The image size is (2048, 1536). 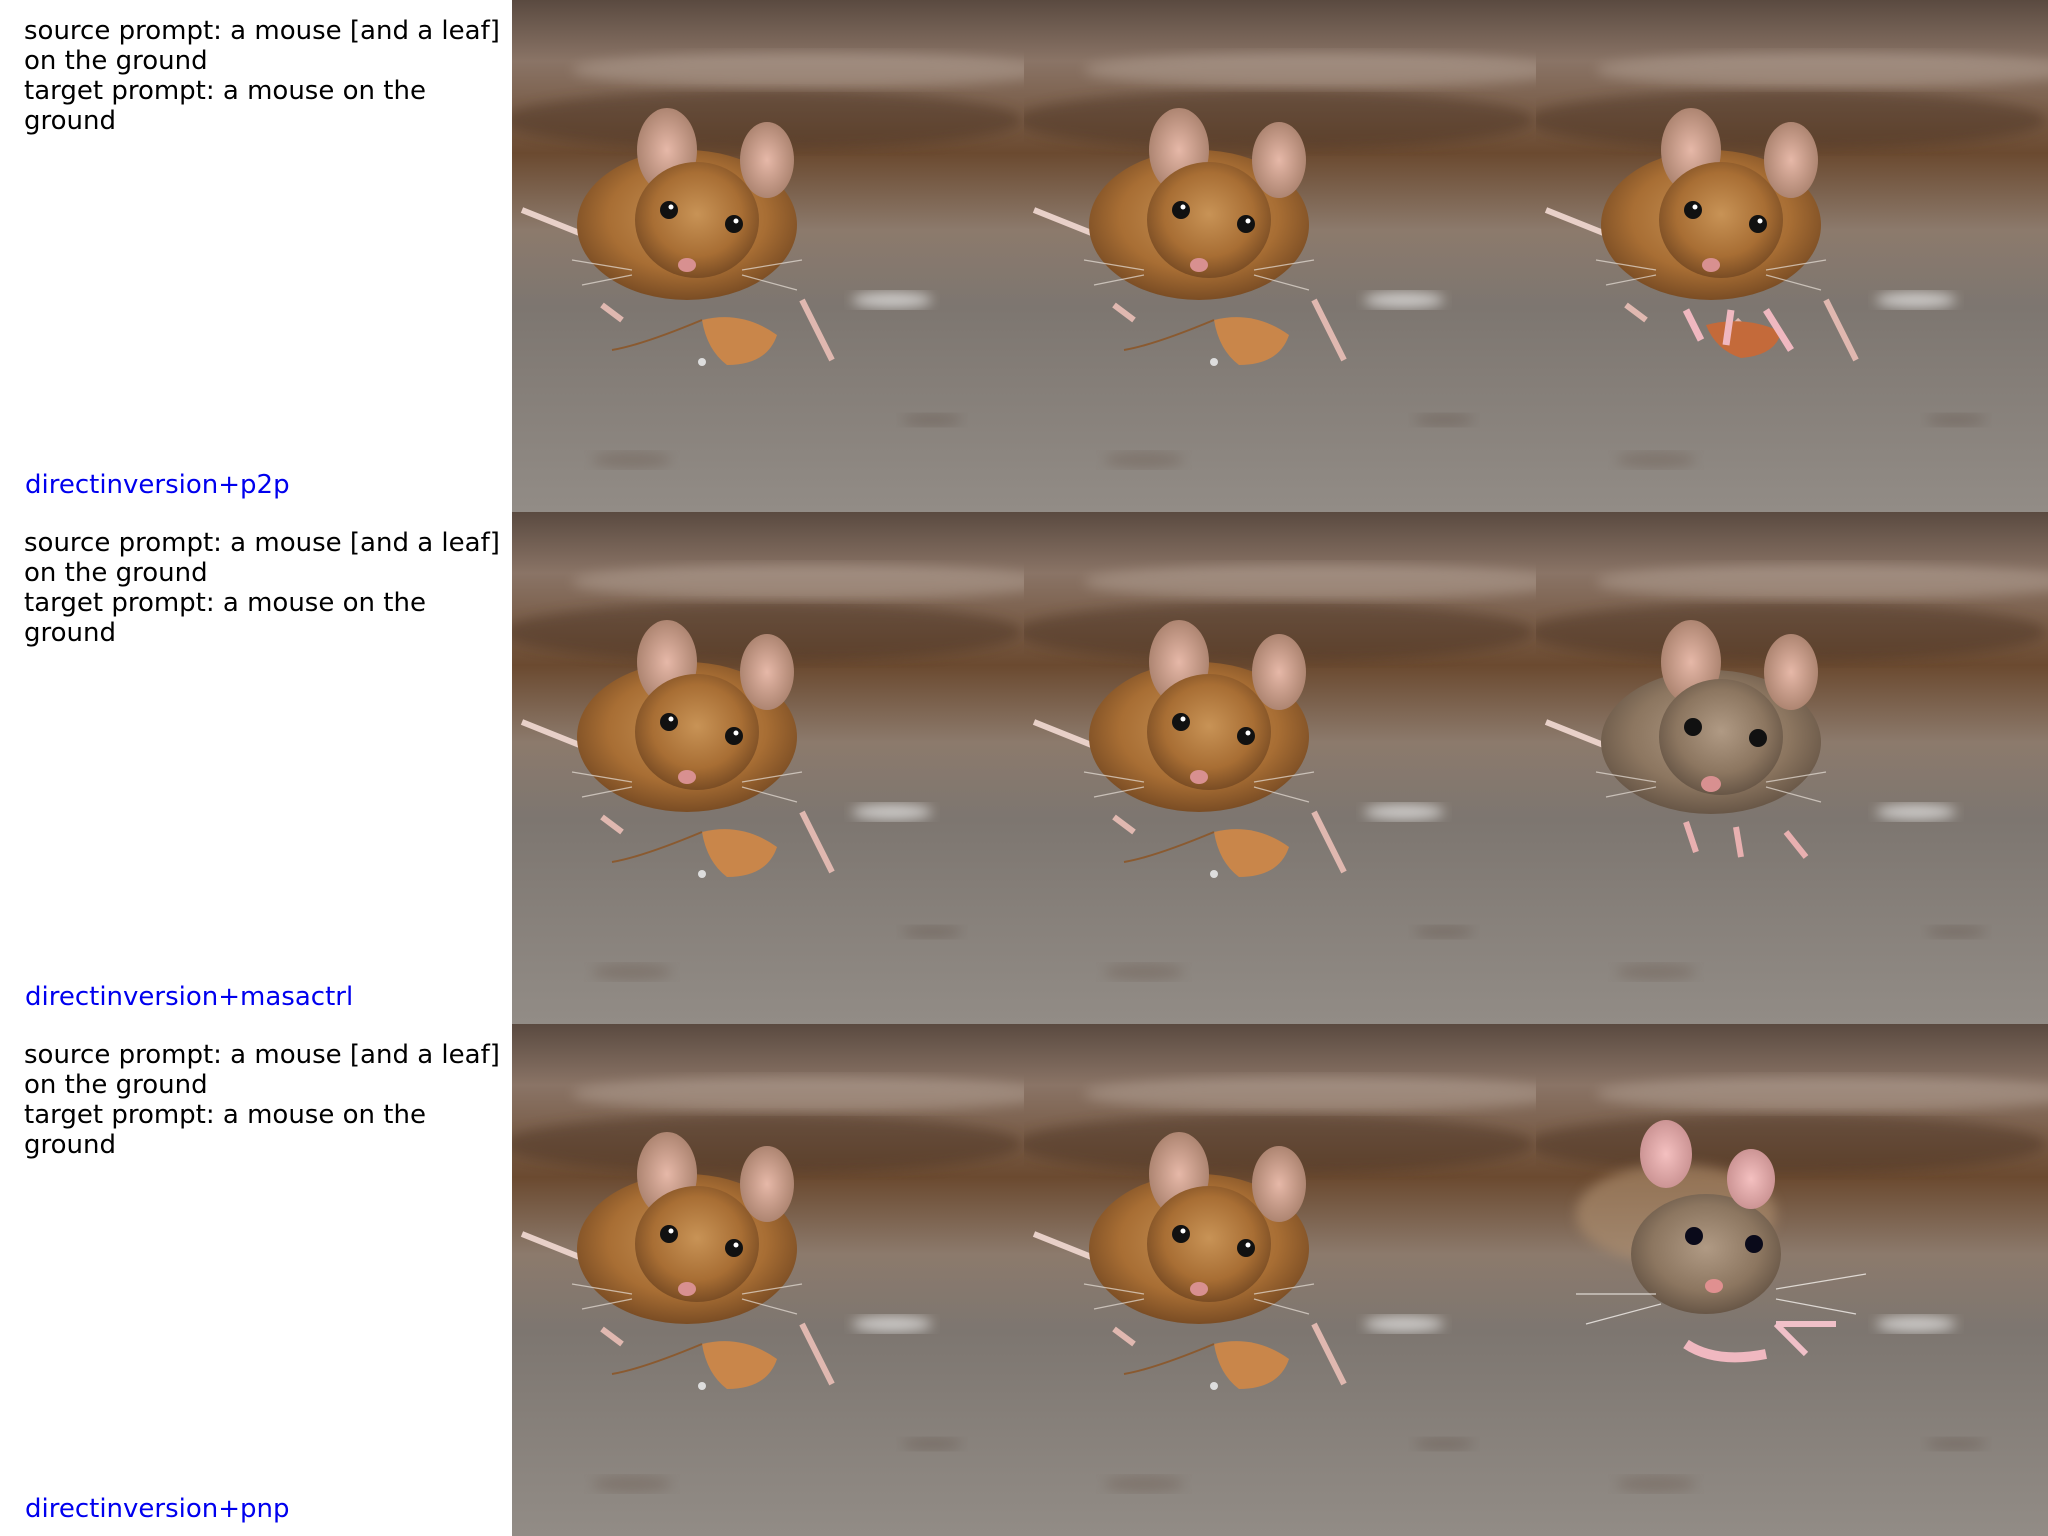 I want to click on method-label: directinversion+masactrl, so click(x=189, y=997).